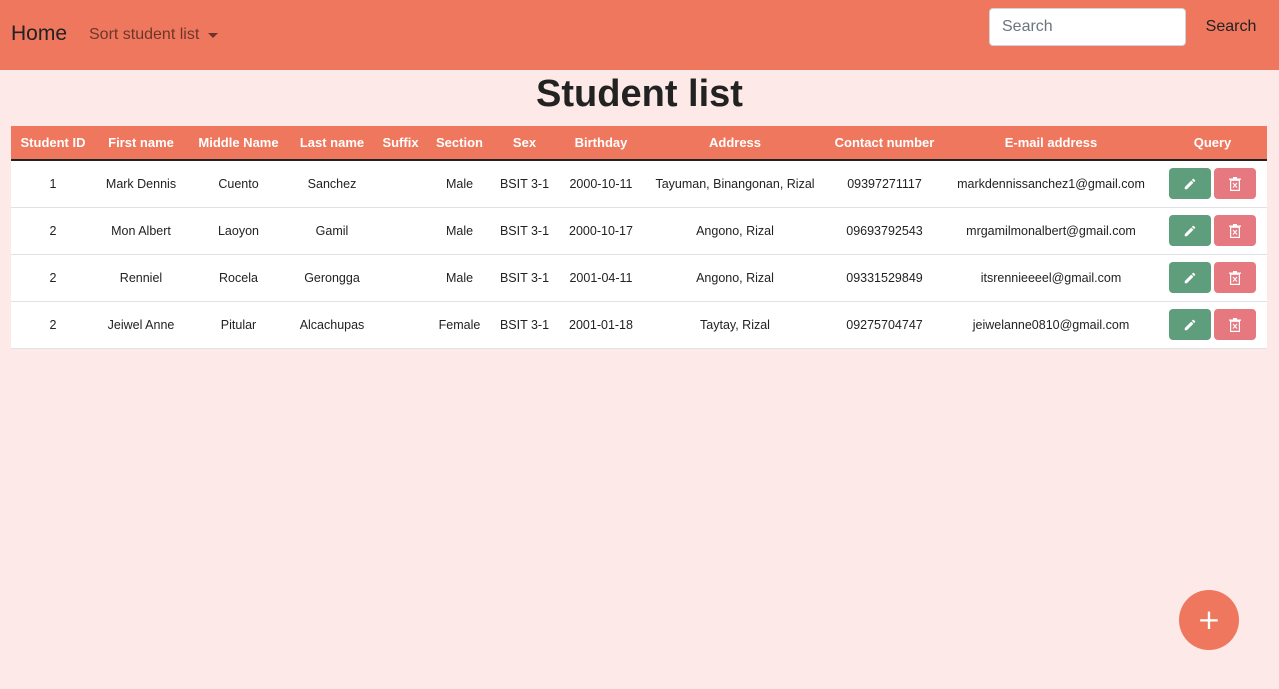  I want to click on cell-contact-number: 09331529849, so click(884, 278).